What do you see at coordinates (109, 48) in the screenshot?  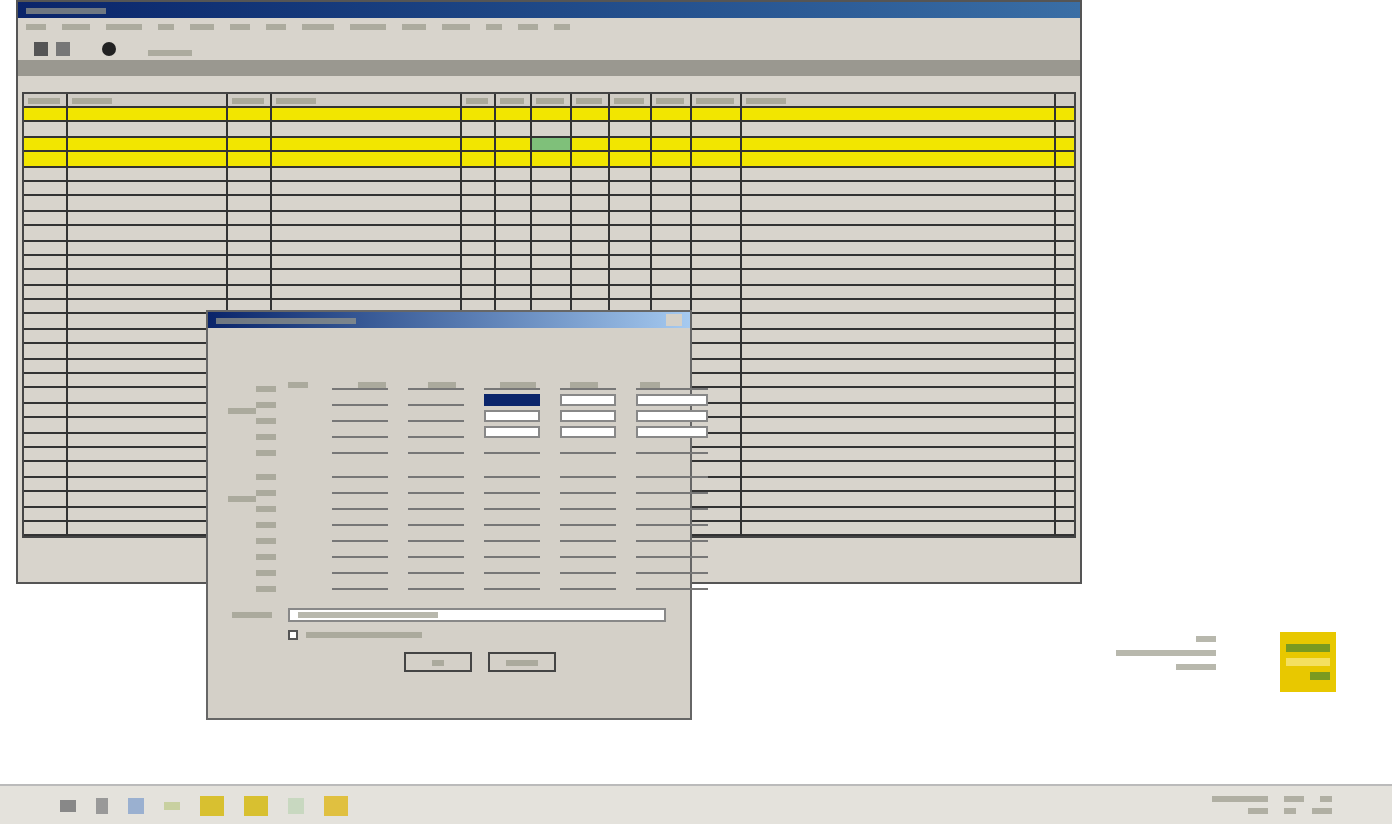 I see `toolbar-icon` at bounding box center [109, 48].